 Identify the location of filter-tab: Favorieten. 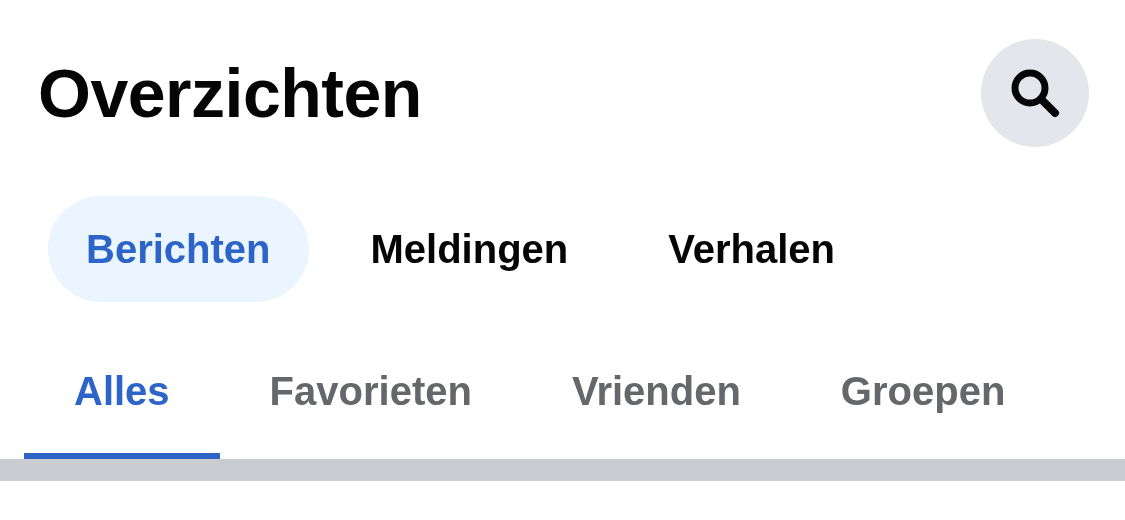
(370, 394).